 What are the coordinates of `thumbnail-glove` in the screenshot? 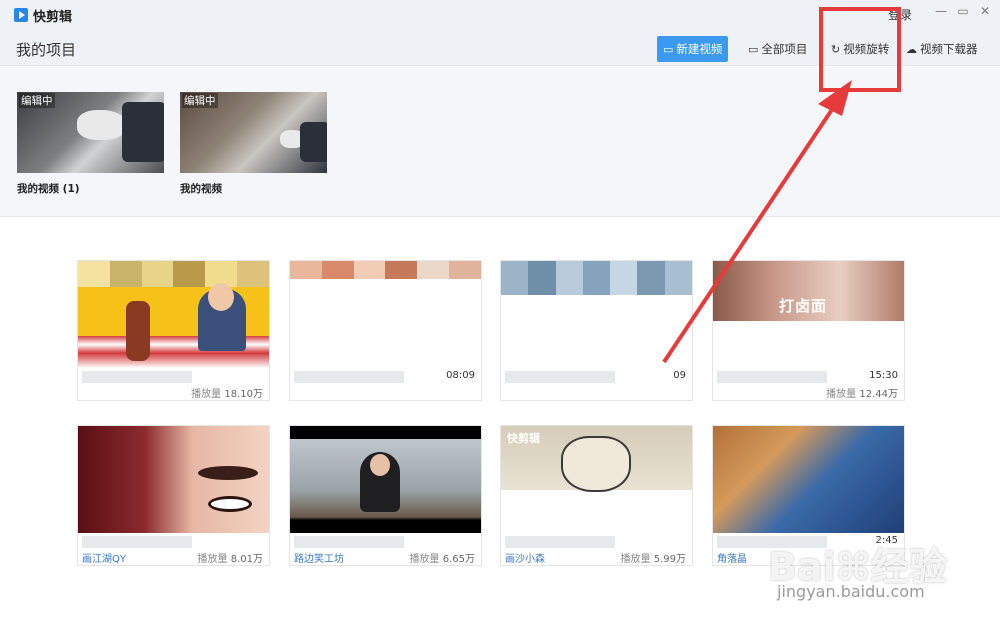 It's located at (102, 125).